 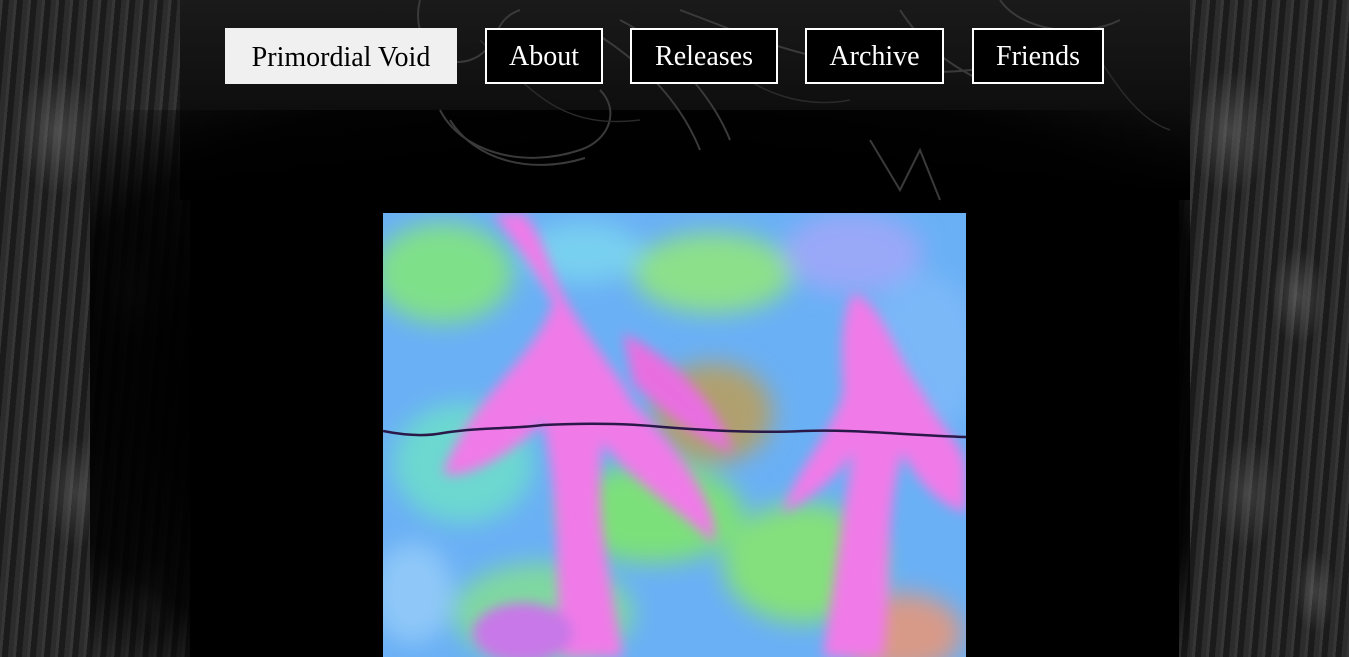 What do you see at coordinates (341, 56) in the screenshot?
I see `nav-home-primordial-void: Primordial Void` at bounding box center [341, 56].